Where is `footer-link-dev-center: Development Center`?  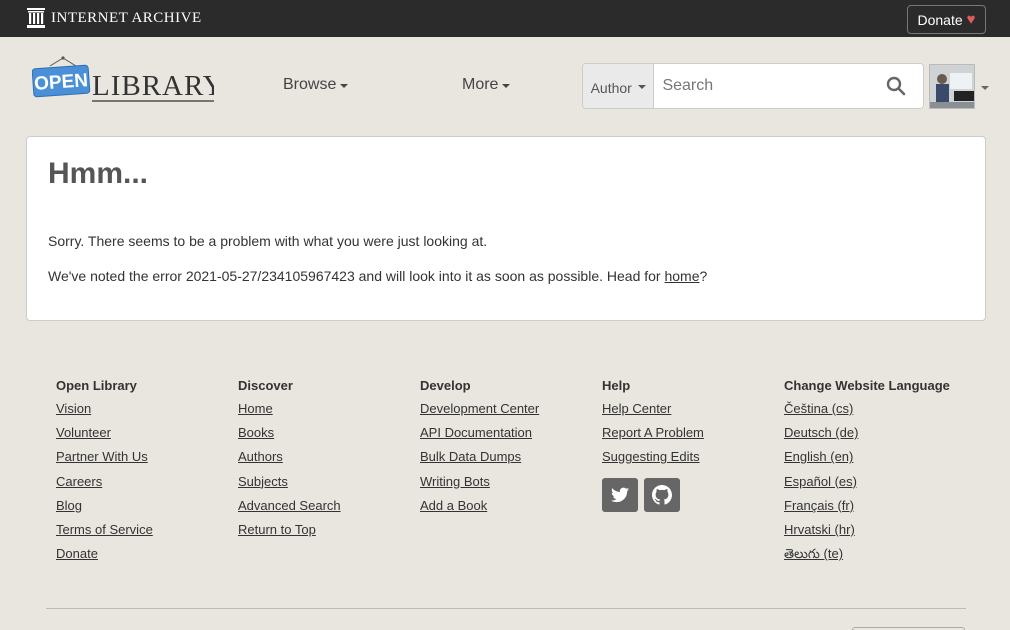 footer-link-dev-center: Development Center is located at coordinates (479, 413).